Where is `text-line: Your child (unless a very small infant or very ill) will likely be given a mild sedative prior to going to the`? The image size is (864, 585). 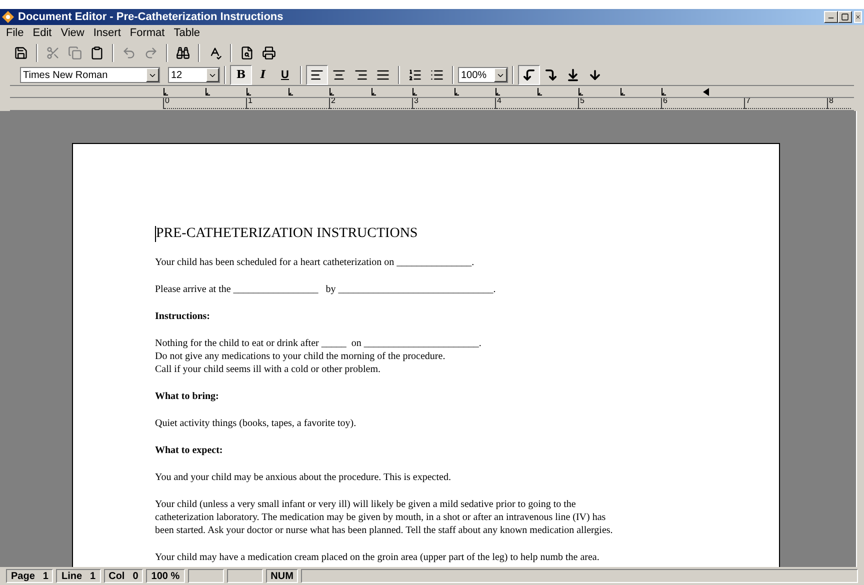 text-line: Your child (unless a very small infant or very ill) will likely be given a mild sedative prior to going to the is located at coordinates (366, 504).